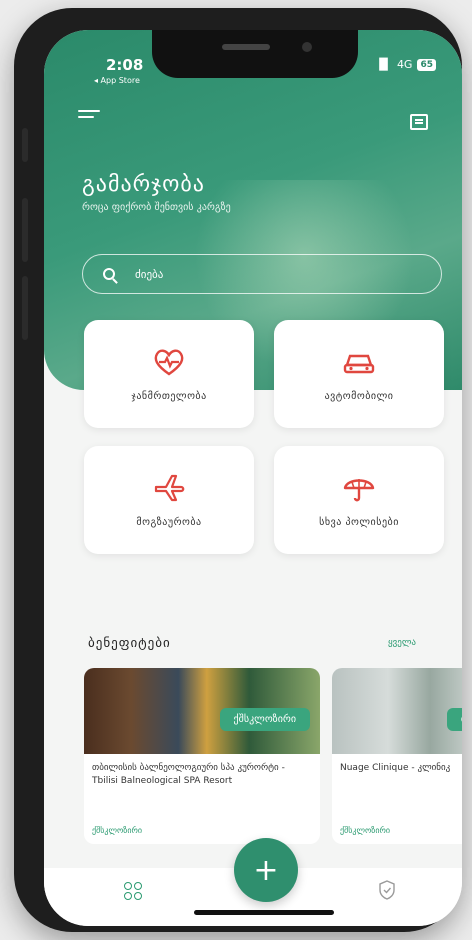 This screenshot has height=940, width=472. I want to click on add-button: +, so click(266, 870).